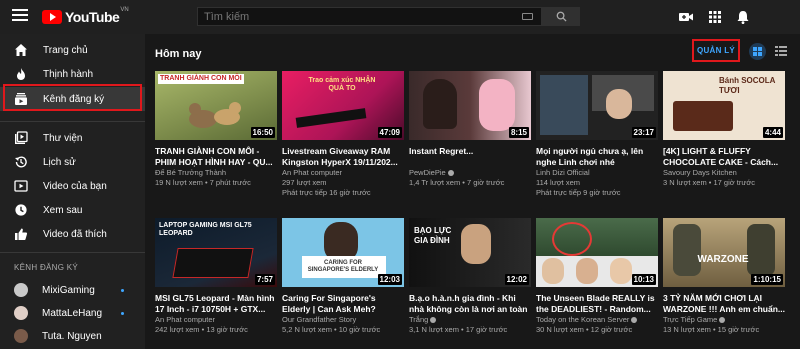  Describe the element at coordinates (724, 173) in the screenshot. I see `channel-name: Savoury Days Kitchen` at that location.